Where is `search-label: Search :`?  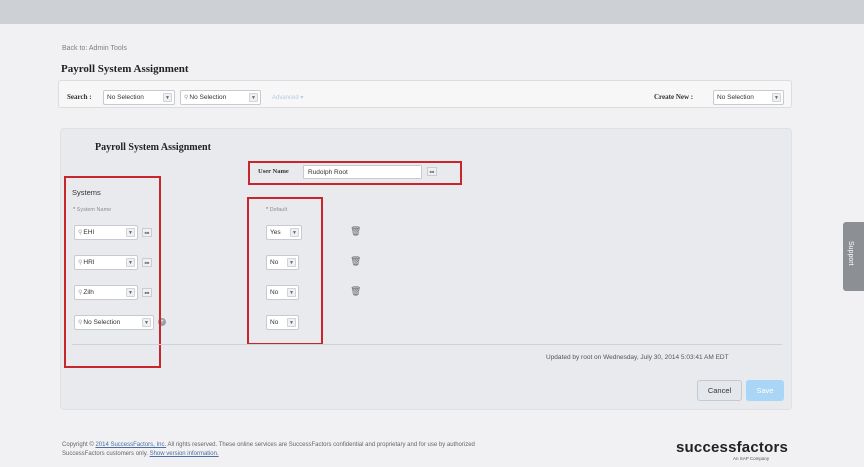 search-label: Search : is located at coordinates (79, 97).